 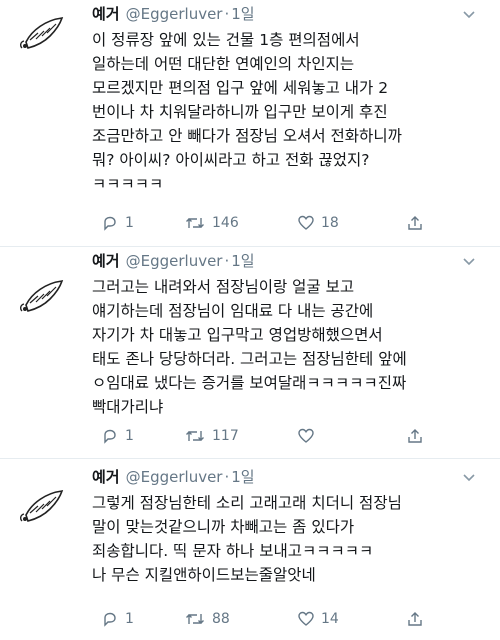 What do you see at coordinates (223, 287) in the screenshot?
I see `tweet-text-line: 그러고는 내려와서 점장님이랑 얼굴 보고` at bounding box center [223, 287].